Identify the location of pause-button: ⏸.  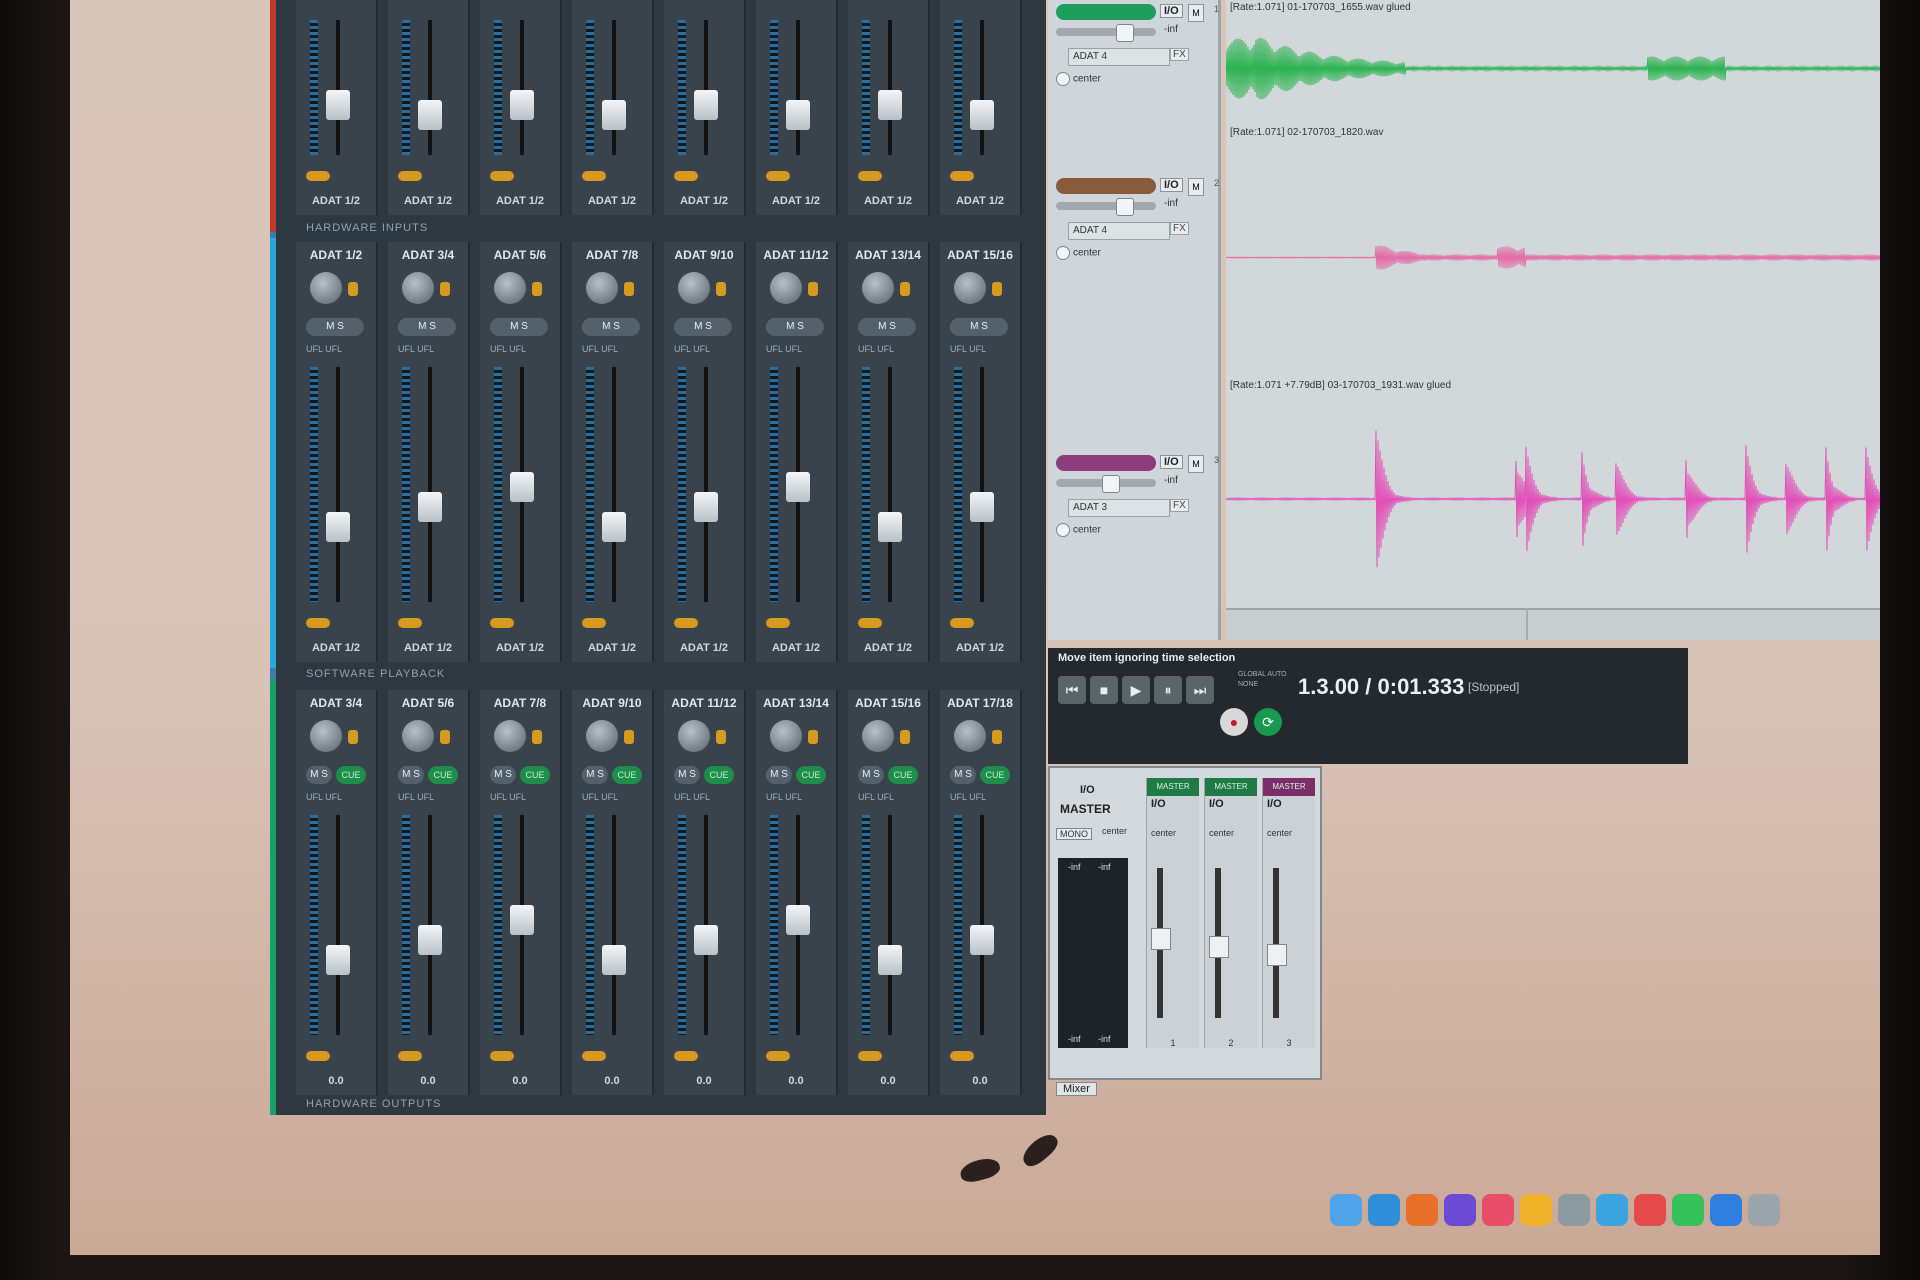
(1168, 690).